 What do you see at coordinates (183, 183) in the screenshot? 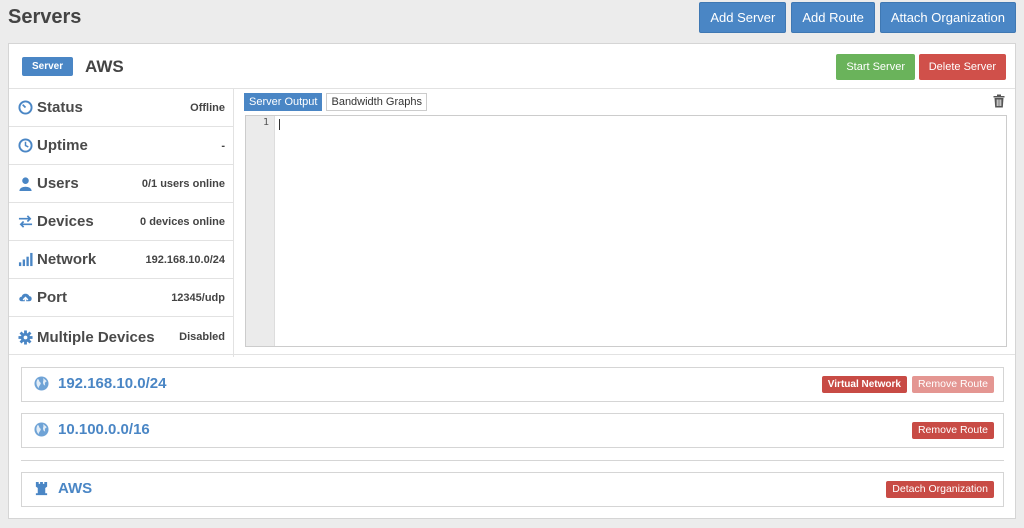
I see `info-value-users: 0/1 users online` at bounding box center [183, 183].